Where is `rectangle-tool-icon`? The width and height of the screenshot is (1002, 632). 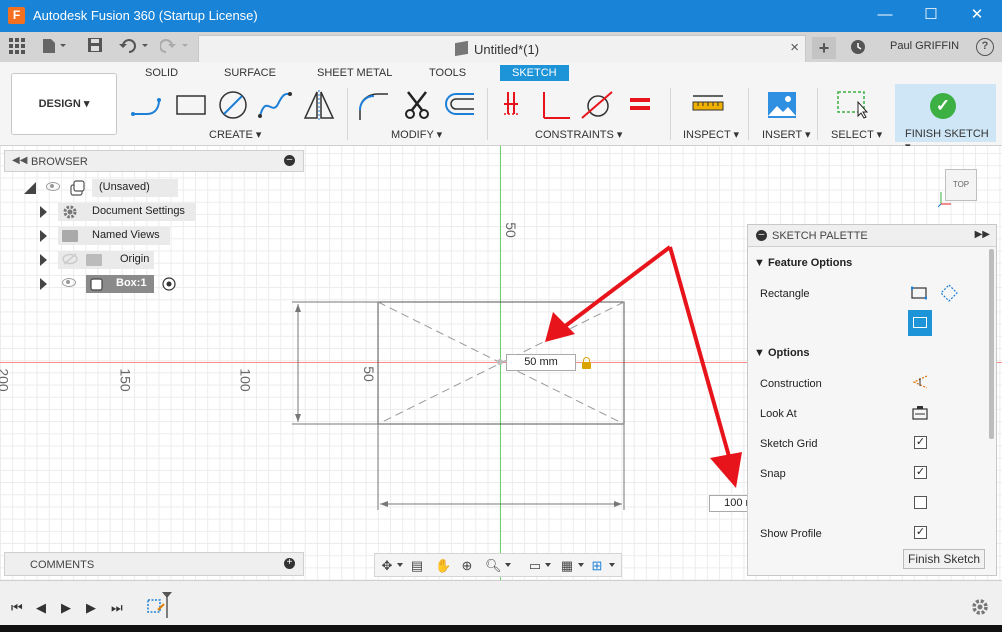 rectangle-tool-icon is located at coordinates (191, 105).